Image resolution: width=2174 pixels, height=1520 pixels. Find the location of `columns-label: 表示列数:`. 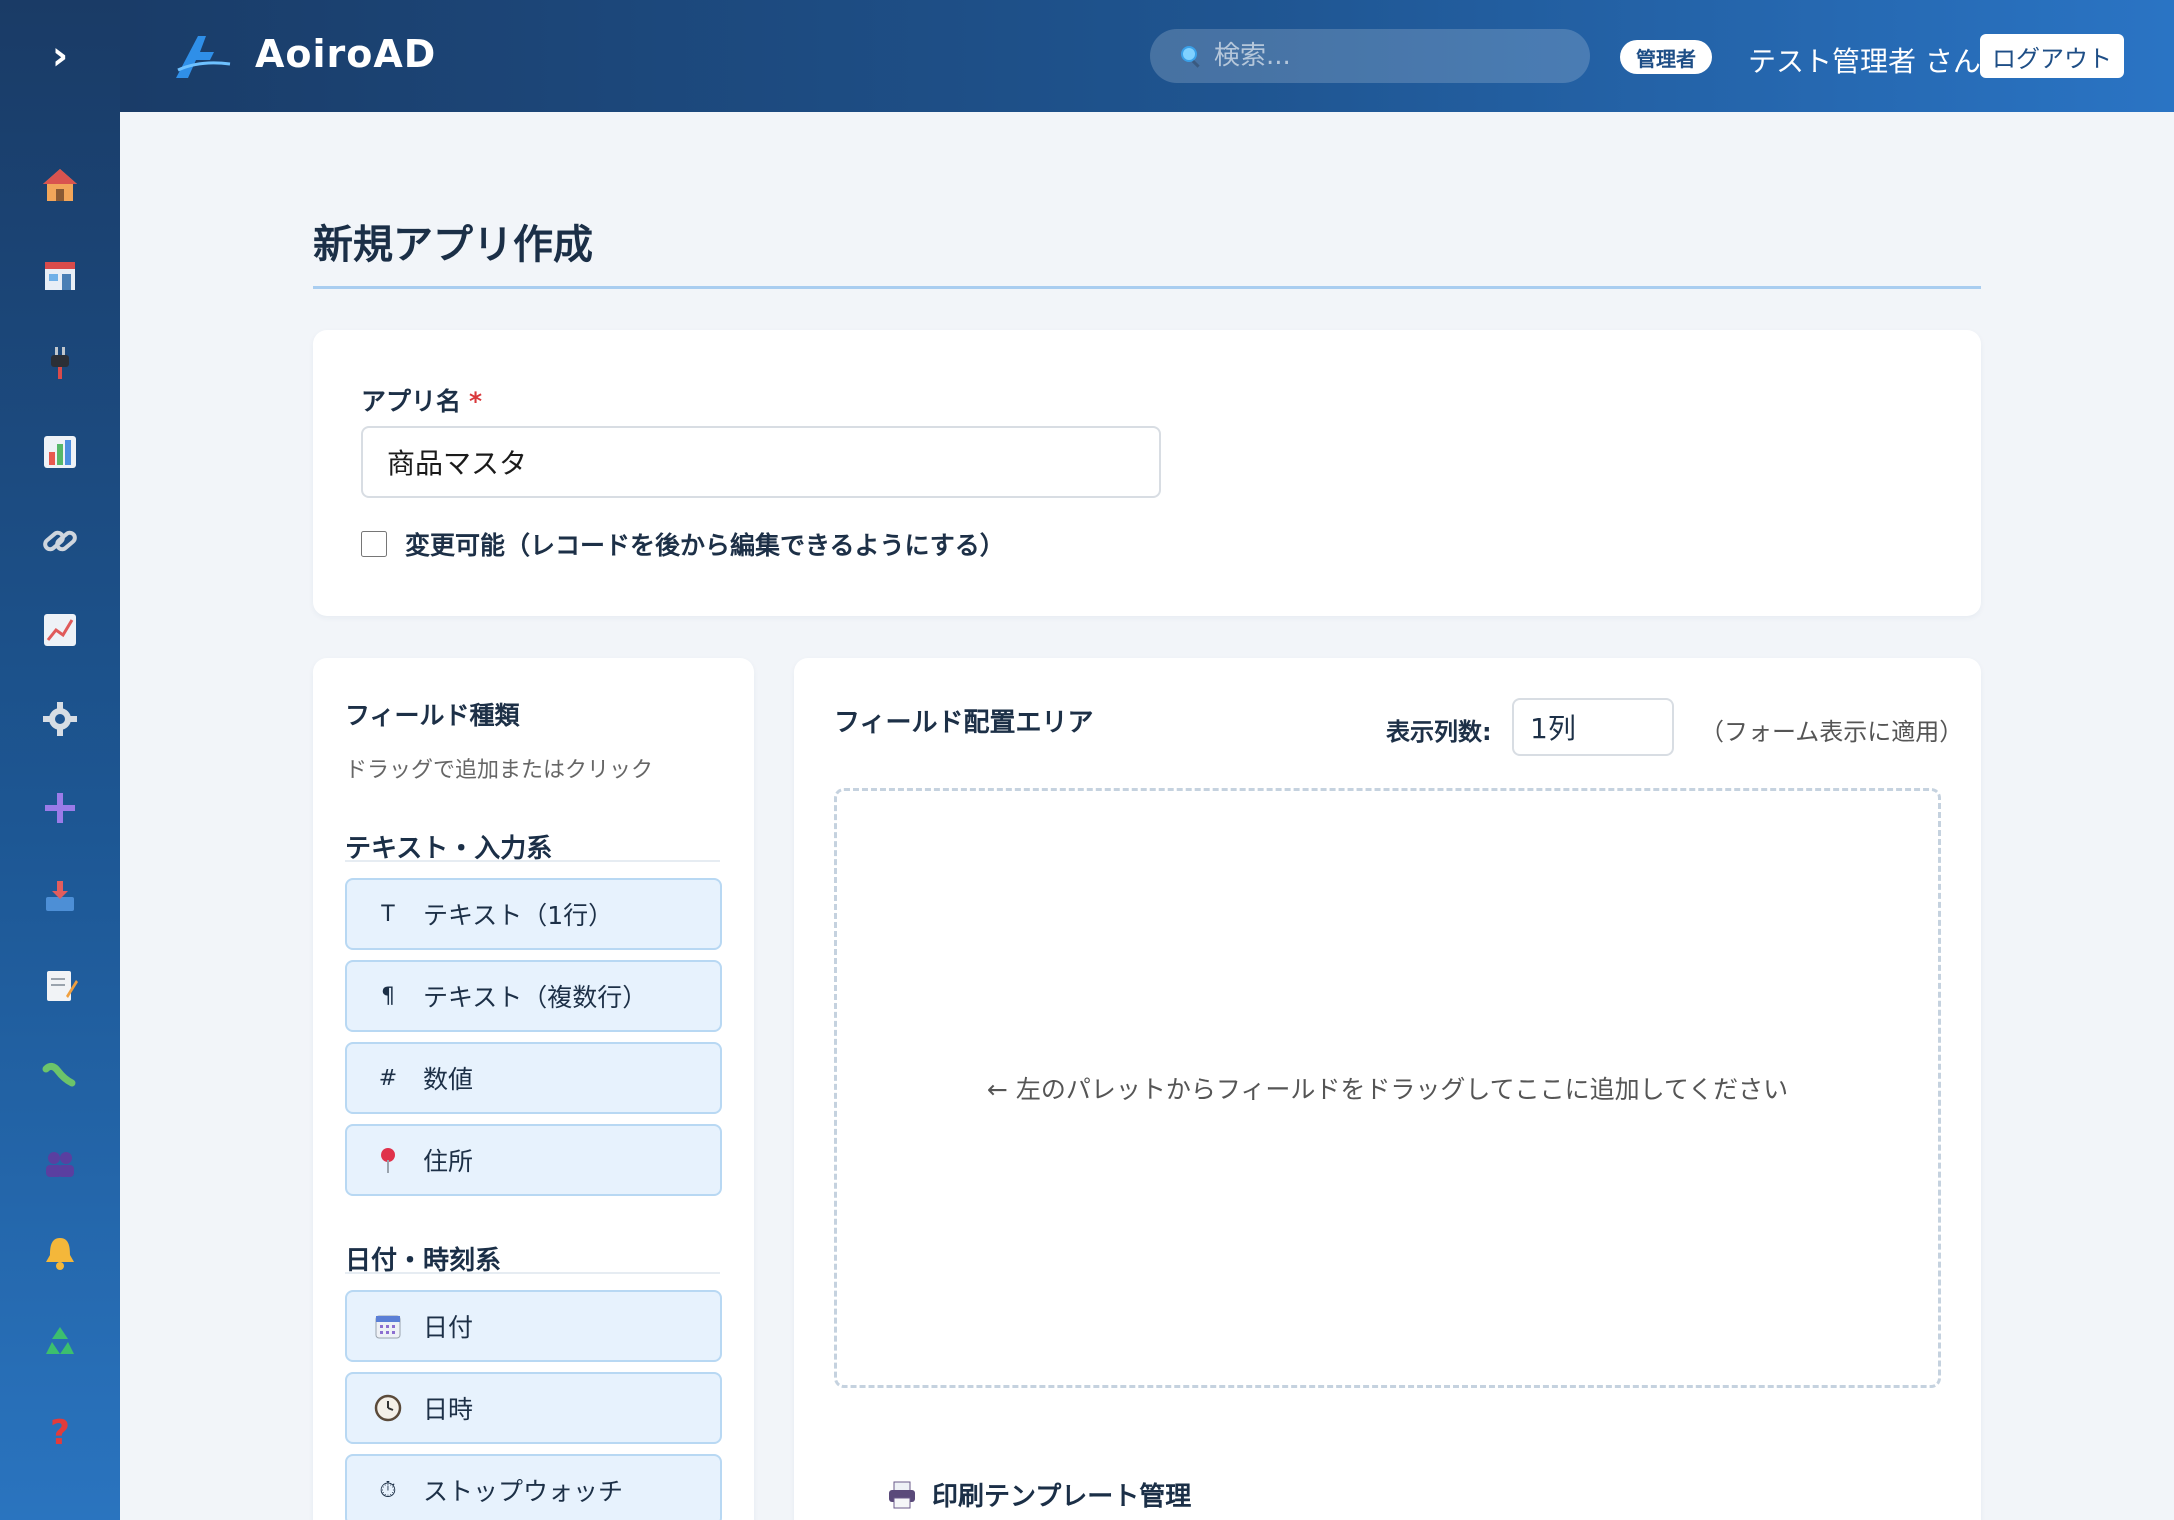

columns-label: 表示列数: is located at coordinates (1439, 732).